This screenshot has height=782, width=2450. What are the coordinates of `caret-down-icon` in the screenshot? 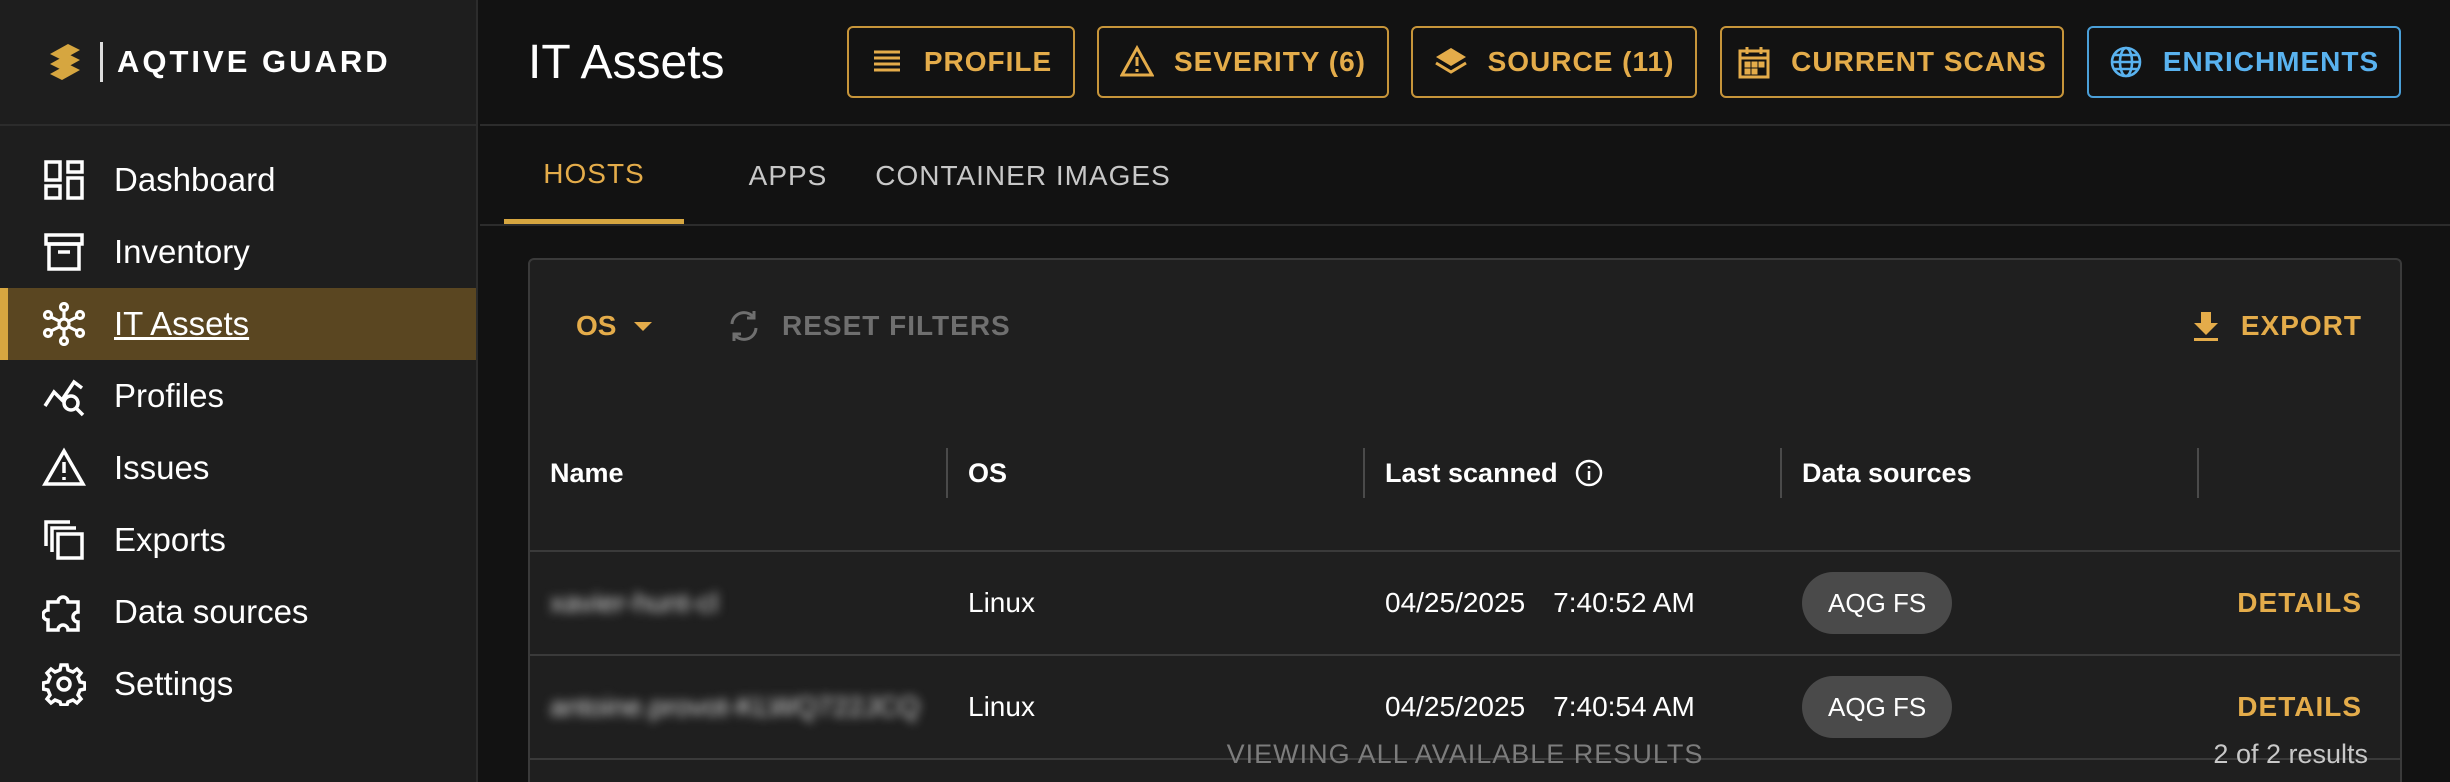 It's located at (643, 326).